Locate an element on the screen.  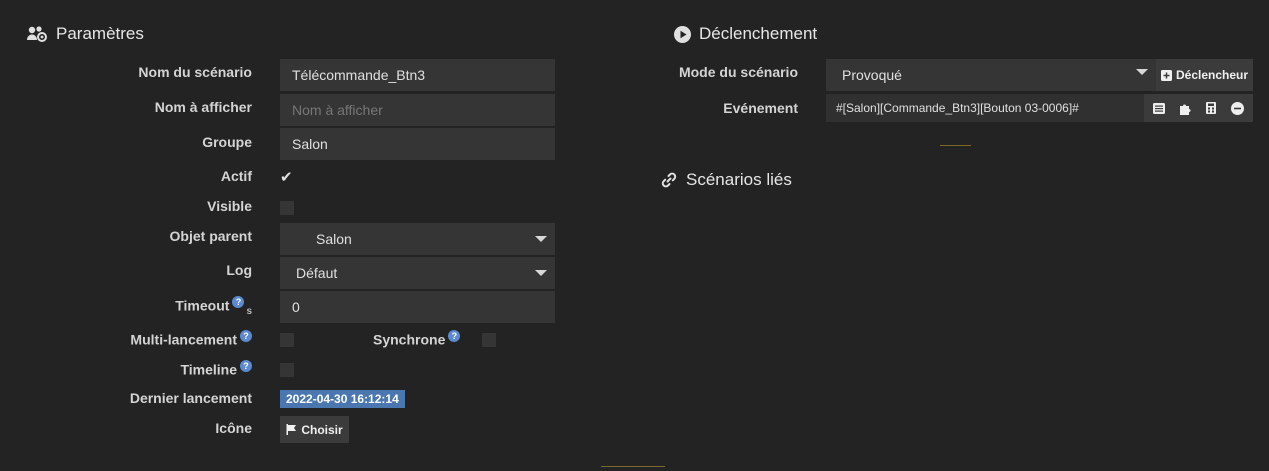
event-label: Evénement is located at coordinates (760, 108).